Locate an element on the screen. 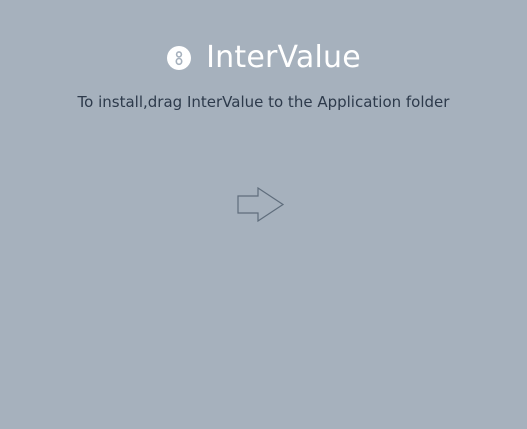 Image resolution: width=527 pixels, height=429 pixels. intervalue-logo-icon is located at coordinates (179, 58).